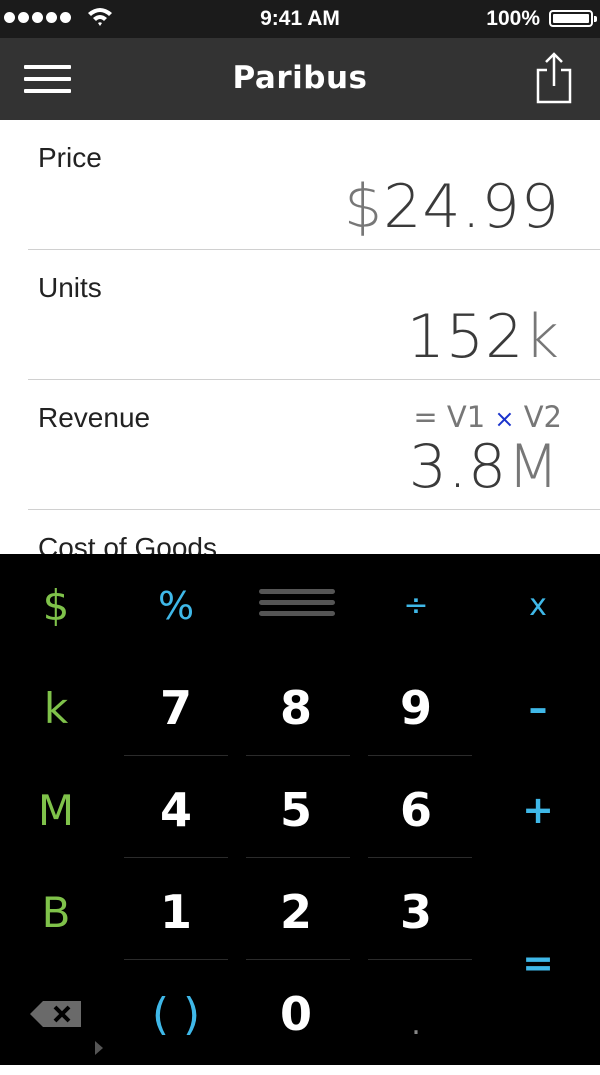 The width and height of the screenshot is (600, 1075). I want to click on key-3: 3, so click(416, 912).